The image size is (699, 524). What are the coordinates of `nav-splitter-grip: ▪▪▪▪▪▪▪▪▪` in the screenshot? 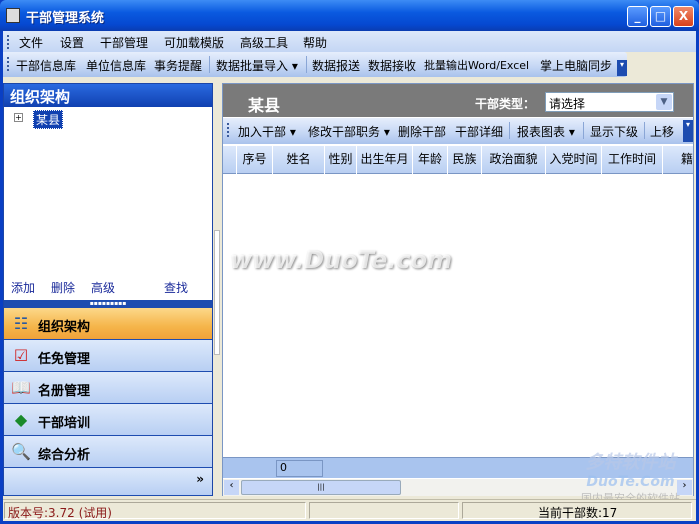 It's located at (108, 304).